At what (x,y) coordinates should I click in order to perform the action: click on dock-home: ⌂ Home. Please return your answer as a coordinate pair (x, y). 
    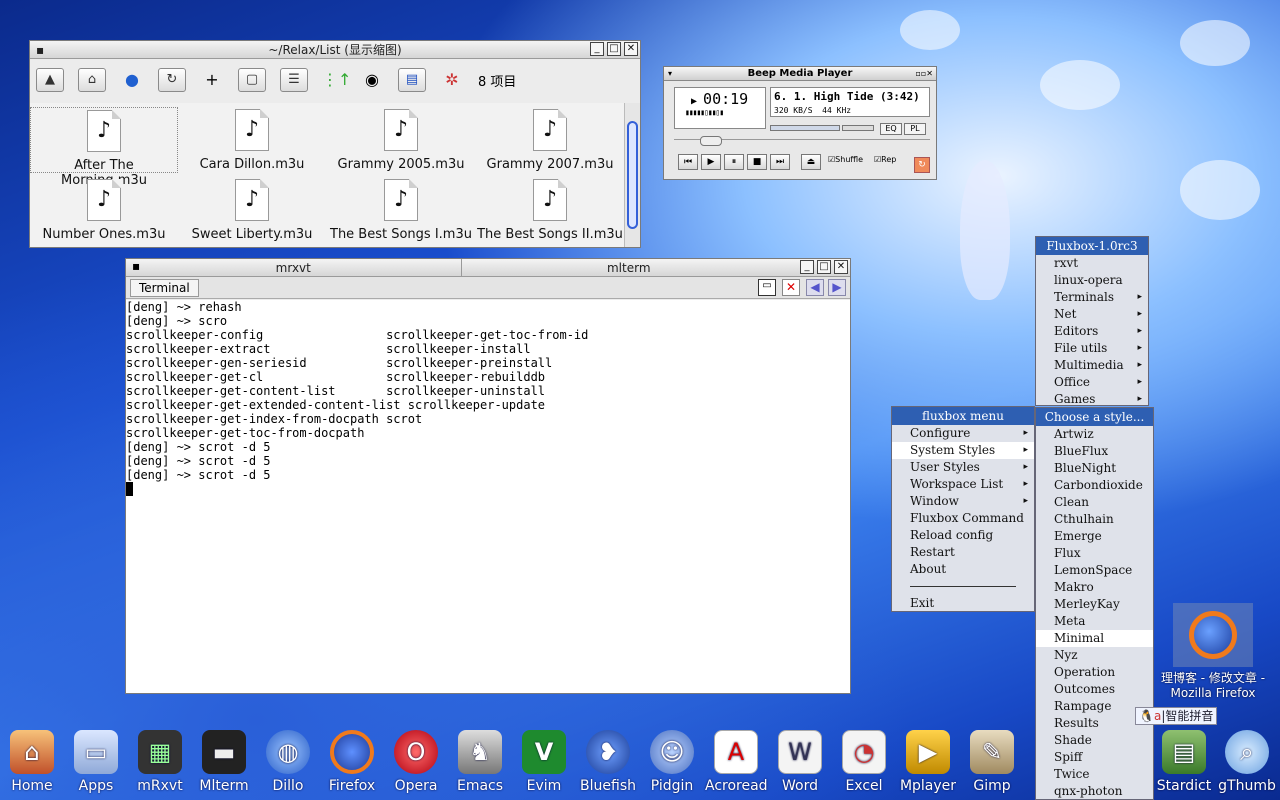
    Looking at the image, I should click on (32, 762).